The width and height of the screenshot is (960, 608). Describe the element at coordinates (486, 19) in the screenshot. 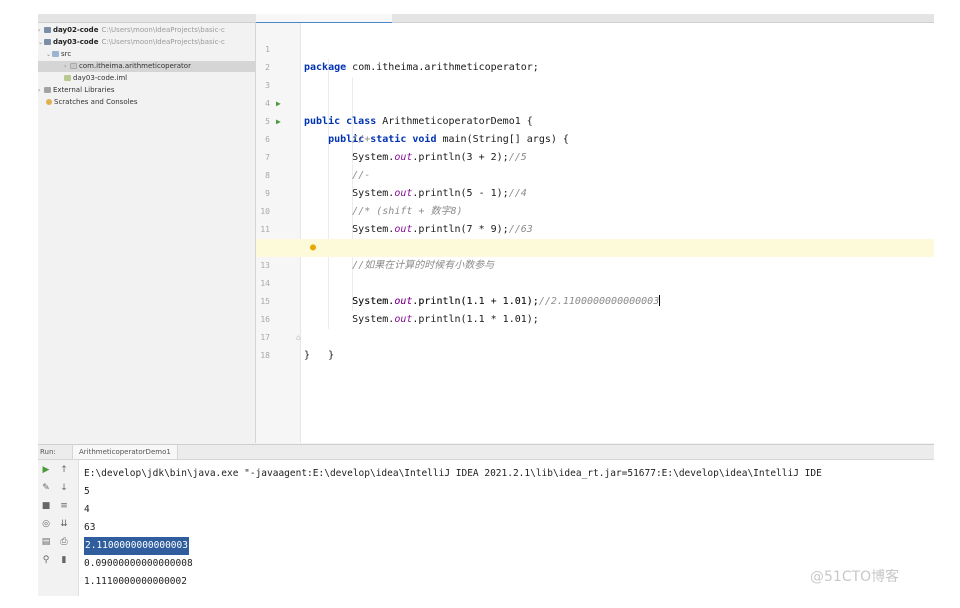

I see `editor-tab-strip` at that location.